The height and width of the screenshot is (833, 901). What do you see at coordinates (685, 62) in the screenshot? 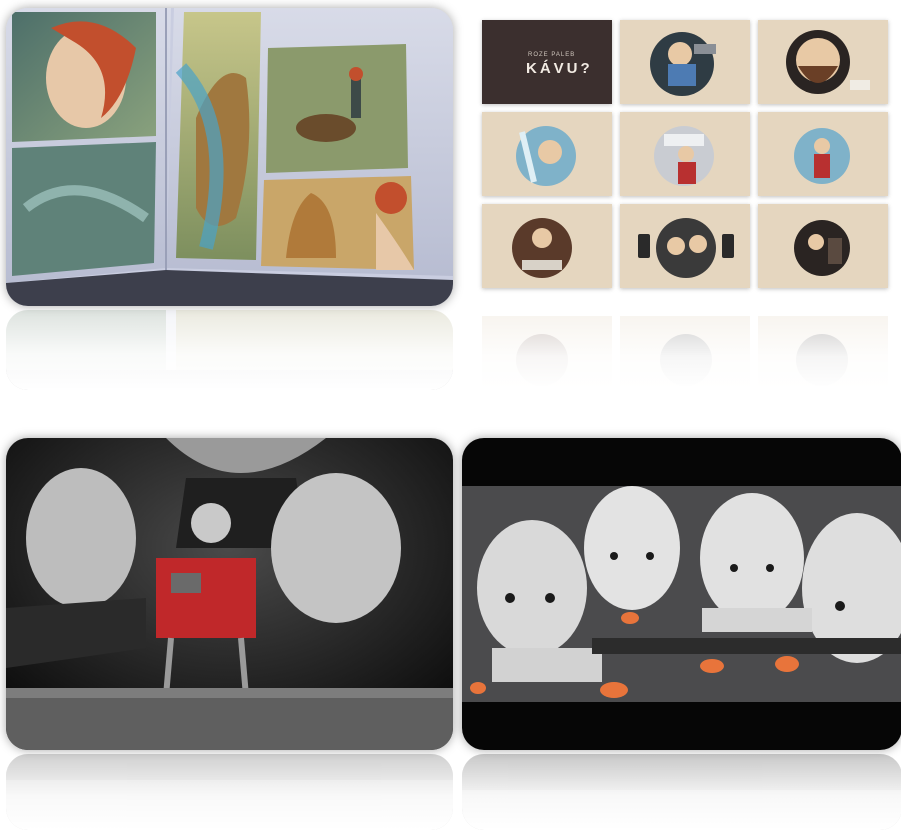
I see `illustration-man-laptop` at bounding box center [685, 62].